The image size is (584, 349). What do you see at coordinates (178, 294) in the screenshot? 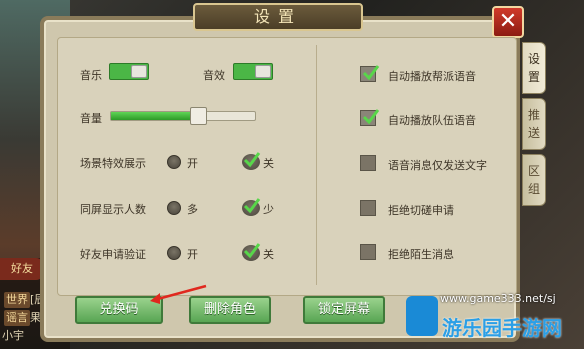
I see `annotation-arrow-icon` at bounding box center [178, 294].